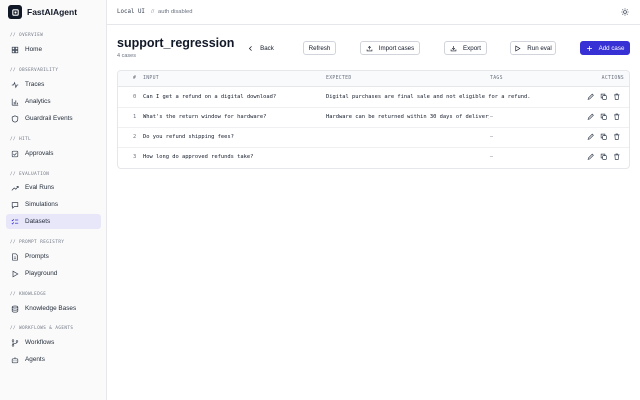 Image resolution: width=640 pixels, height=400 pixels. Describe the element at coordinates (175, 12) in the screenshot. I see `auth-status: auth disabled` at that location.